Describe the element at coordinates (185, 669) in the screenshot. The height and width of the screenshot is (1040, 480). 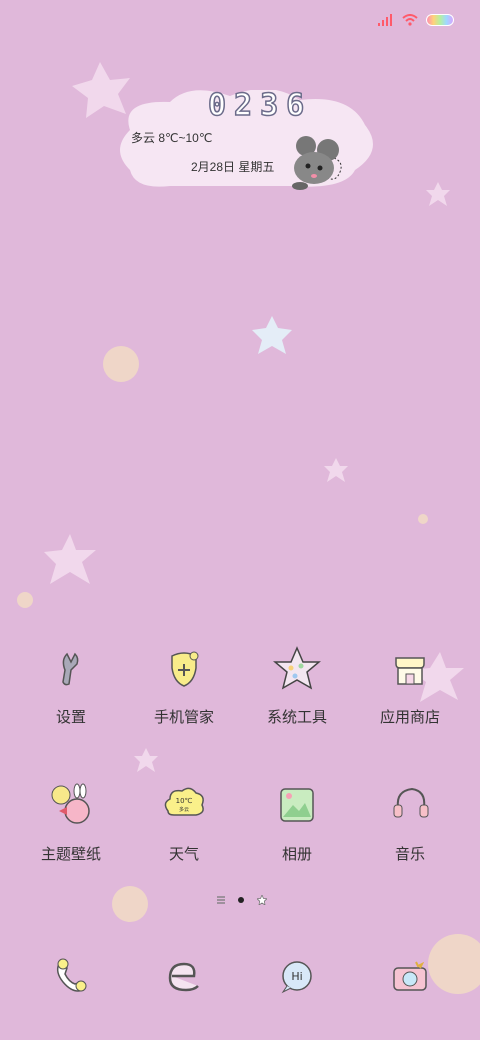
I see `shield-icon` at that location.